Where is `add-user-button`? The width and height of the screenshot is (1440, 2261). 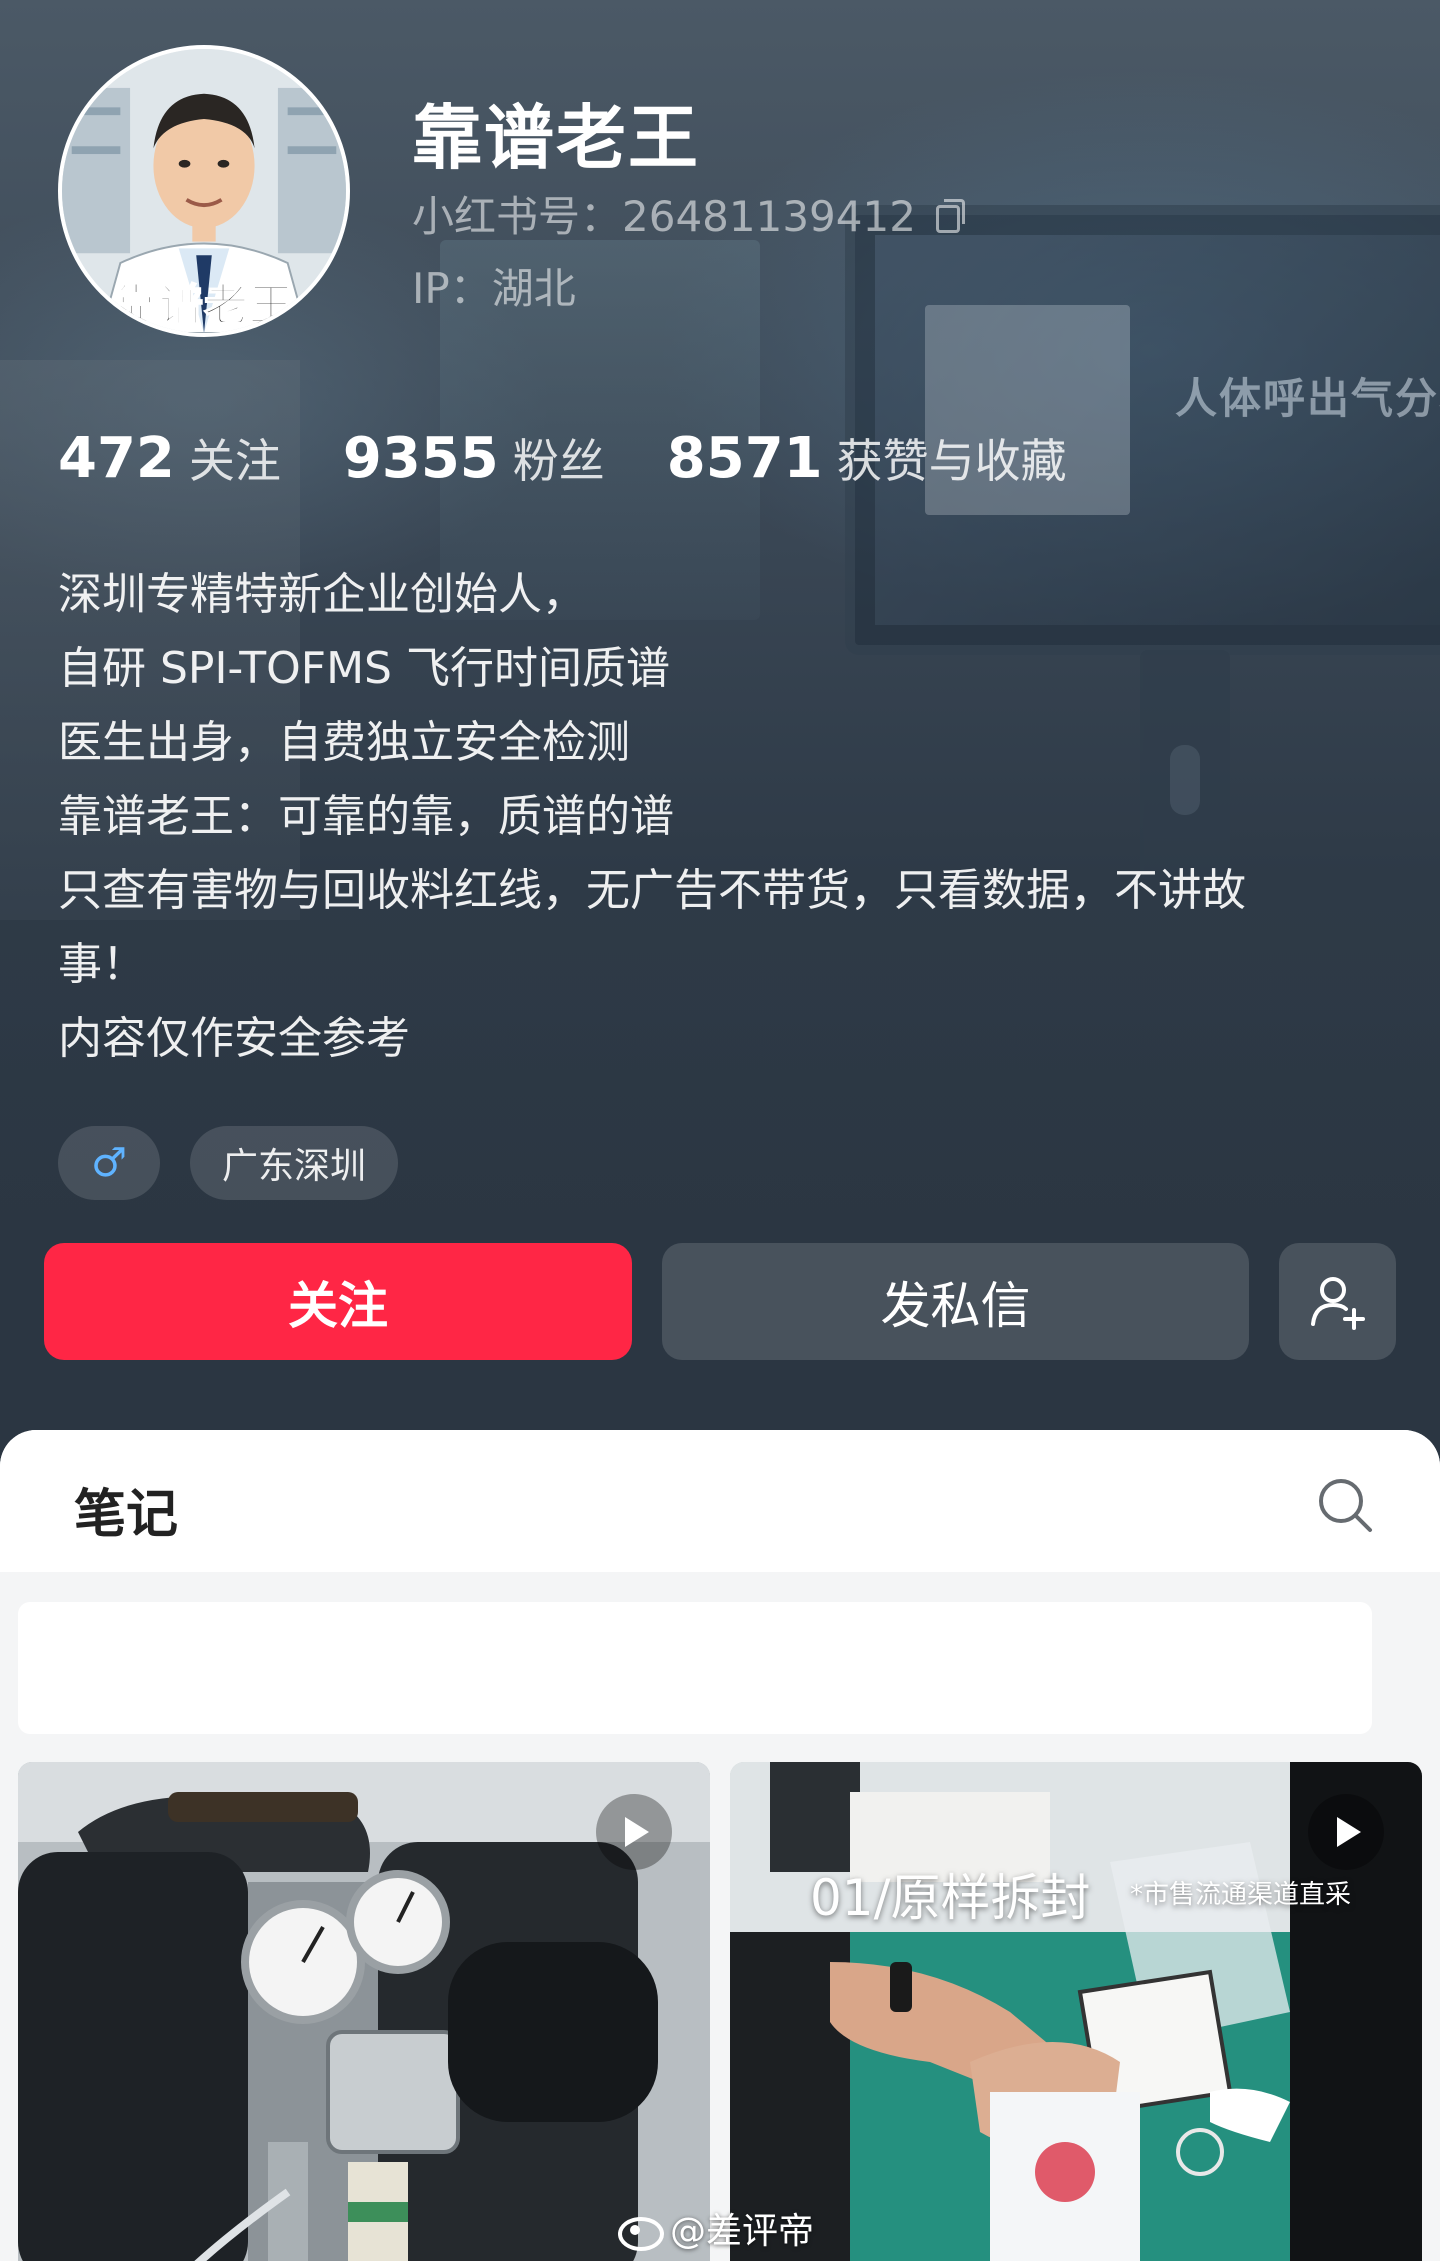 add-user-button is located at coordinates (1337, 1301).